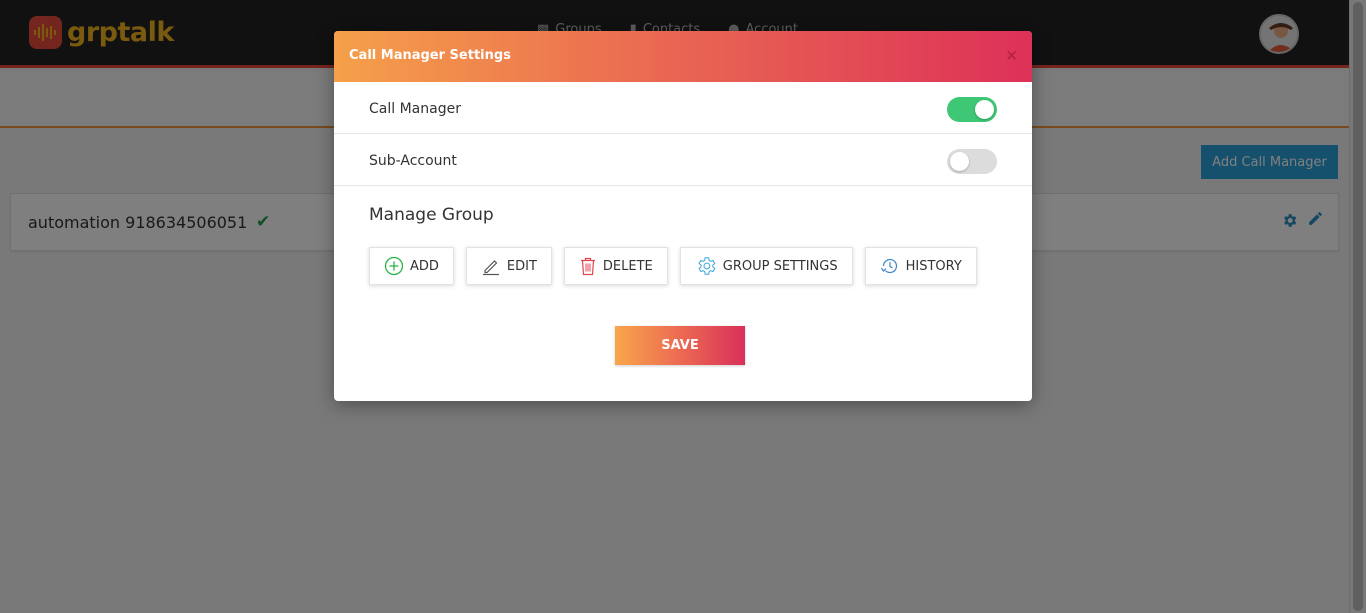 The width and height of the screenshot is (1366, 613). Describe the element at coordinates (972, 161) in the screenshot. I see `sub-account-toggle` at that location.